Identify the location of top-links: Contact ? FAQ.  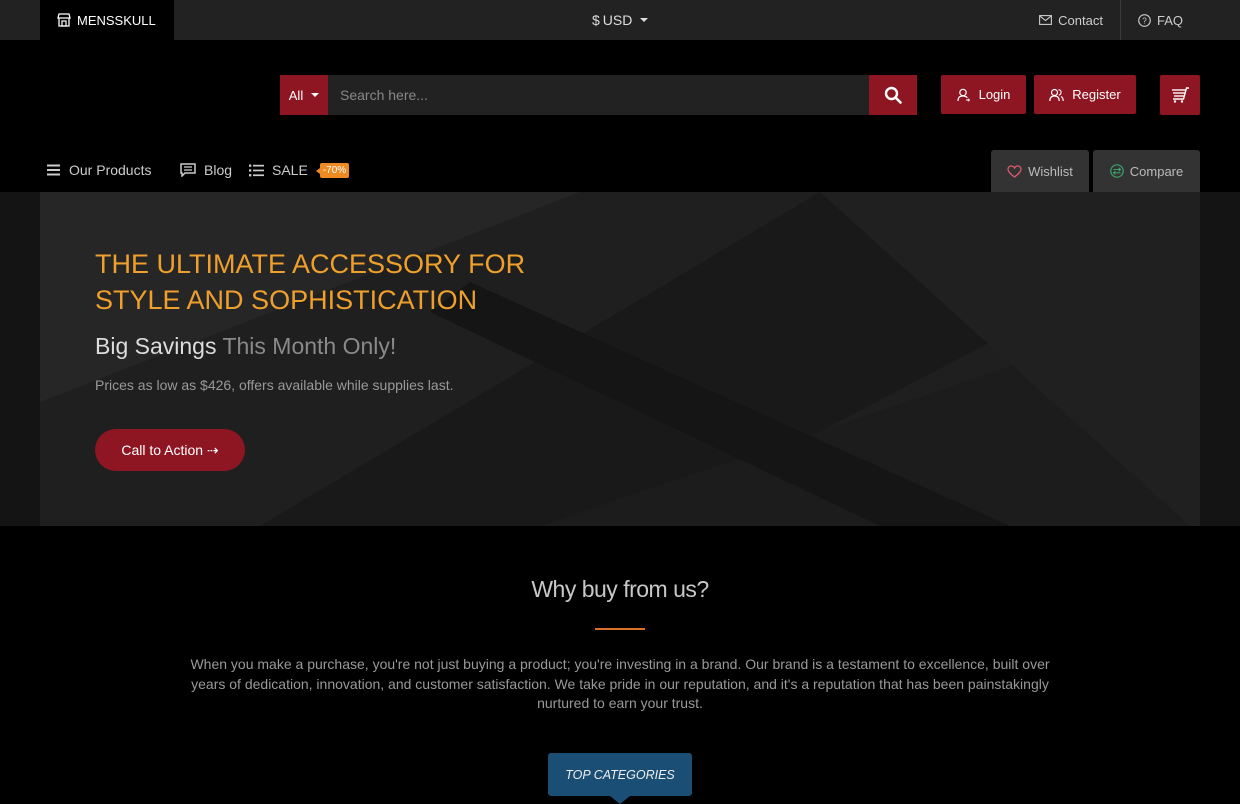
(1111, 20).